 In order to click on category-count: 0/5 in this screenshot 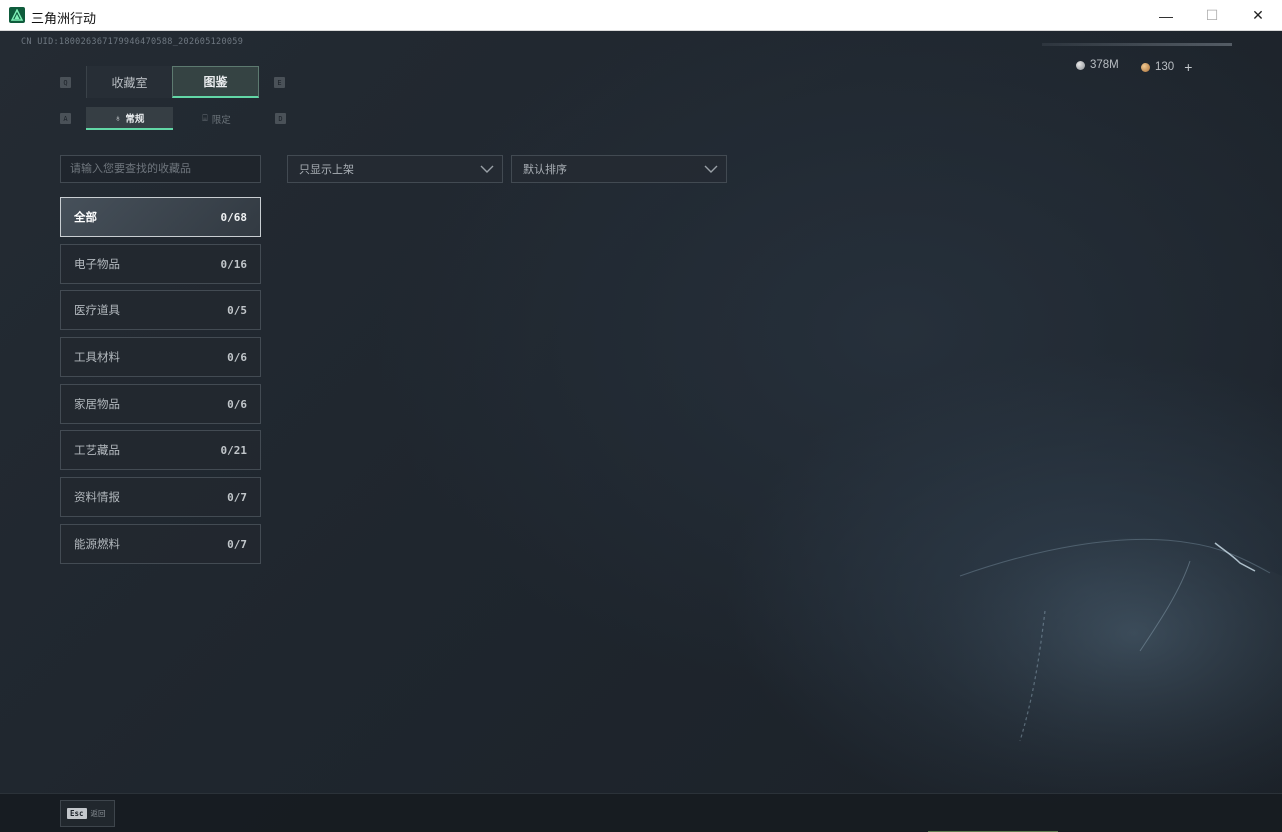, I will do `click(237, 310)`.